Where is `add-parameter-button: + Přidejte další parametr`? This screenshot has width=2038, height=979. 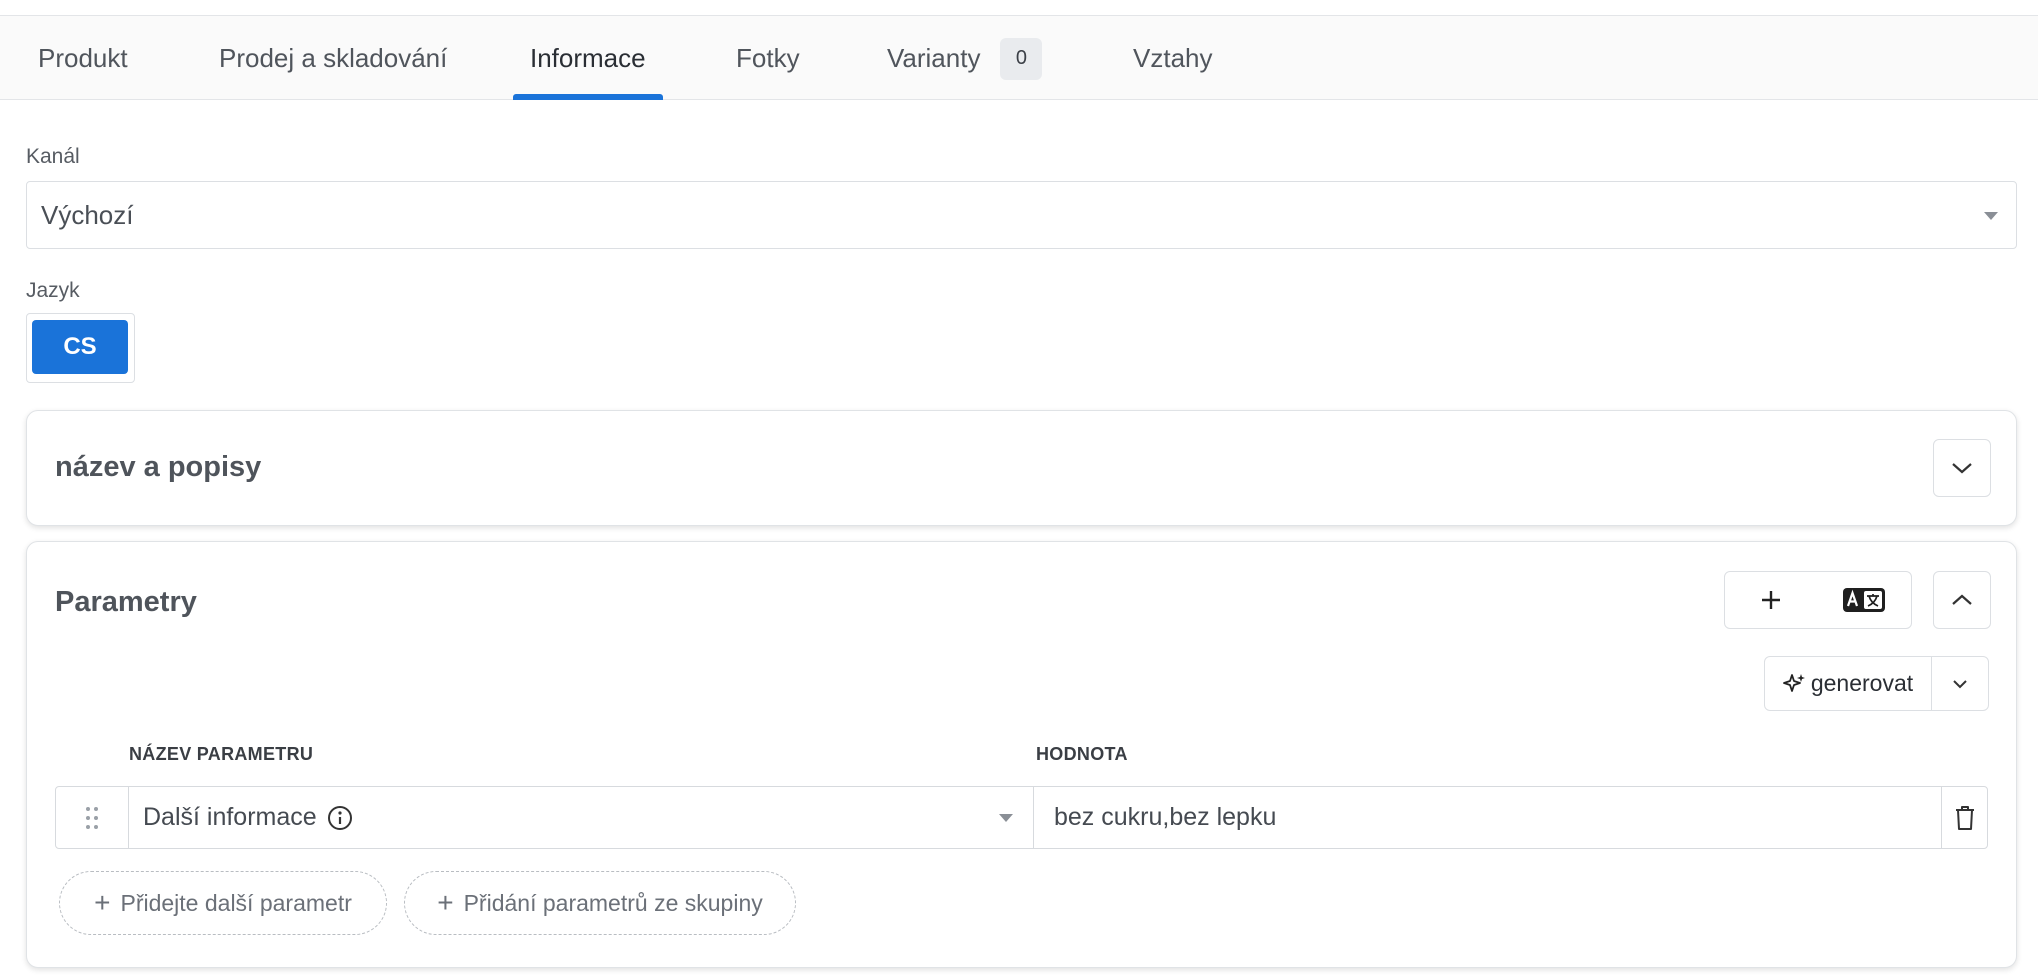 add-parameter-button: + Přidejte další parametr is located at coordinates (223, 903).